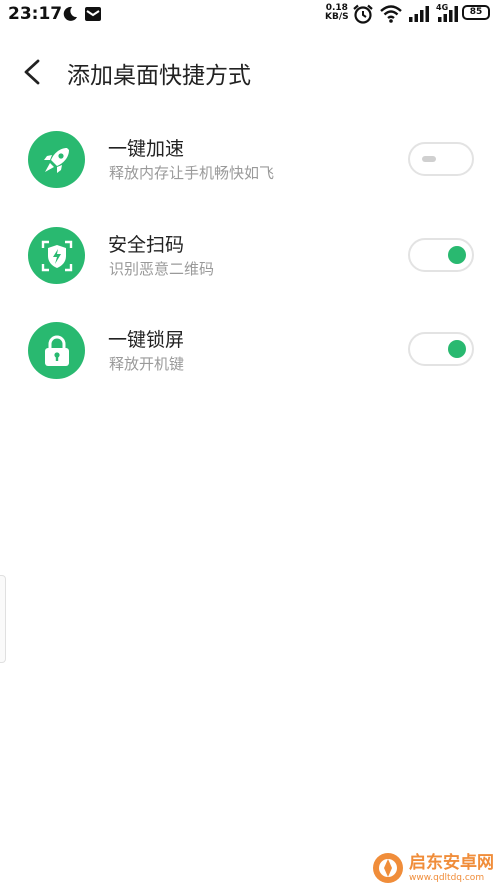 The image size is (500, 889). What do you see at coordinates (250, 15) in the screenshot?
I see `status-bar: 23:17 0.18 KB/S 4G 85` at bounding box center [250, 15].